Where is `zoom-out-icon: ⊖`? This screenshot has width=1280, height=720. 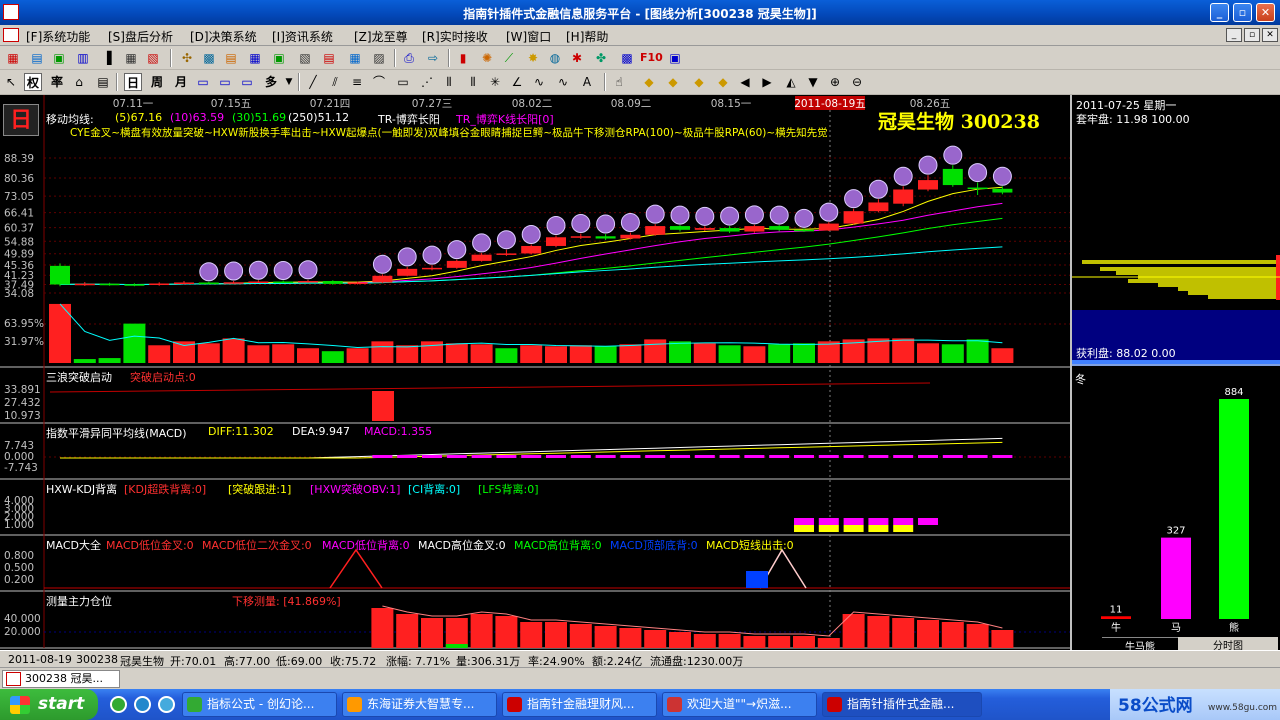 zoom-out-icon: ⊖ is located at coordinates (857, 82).